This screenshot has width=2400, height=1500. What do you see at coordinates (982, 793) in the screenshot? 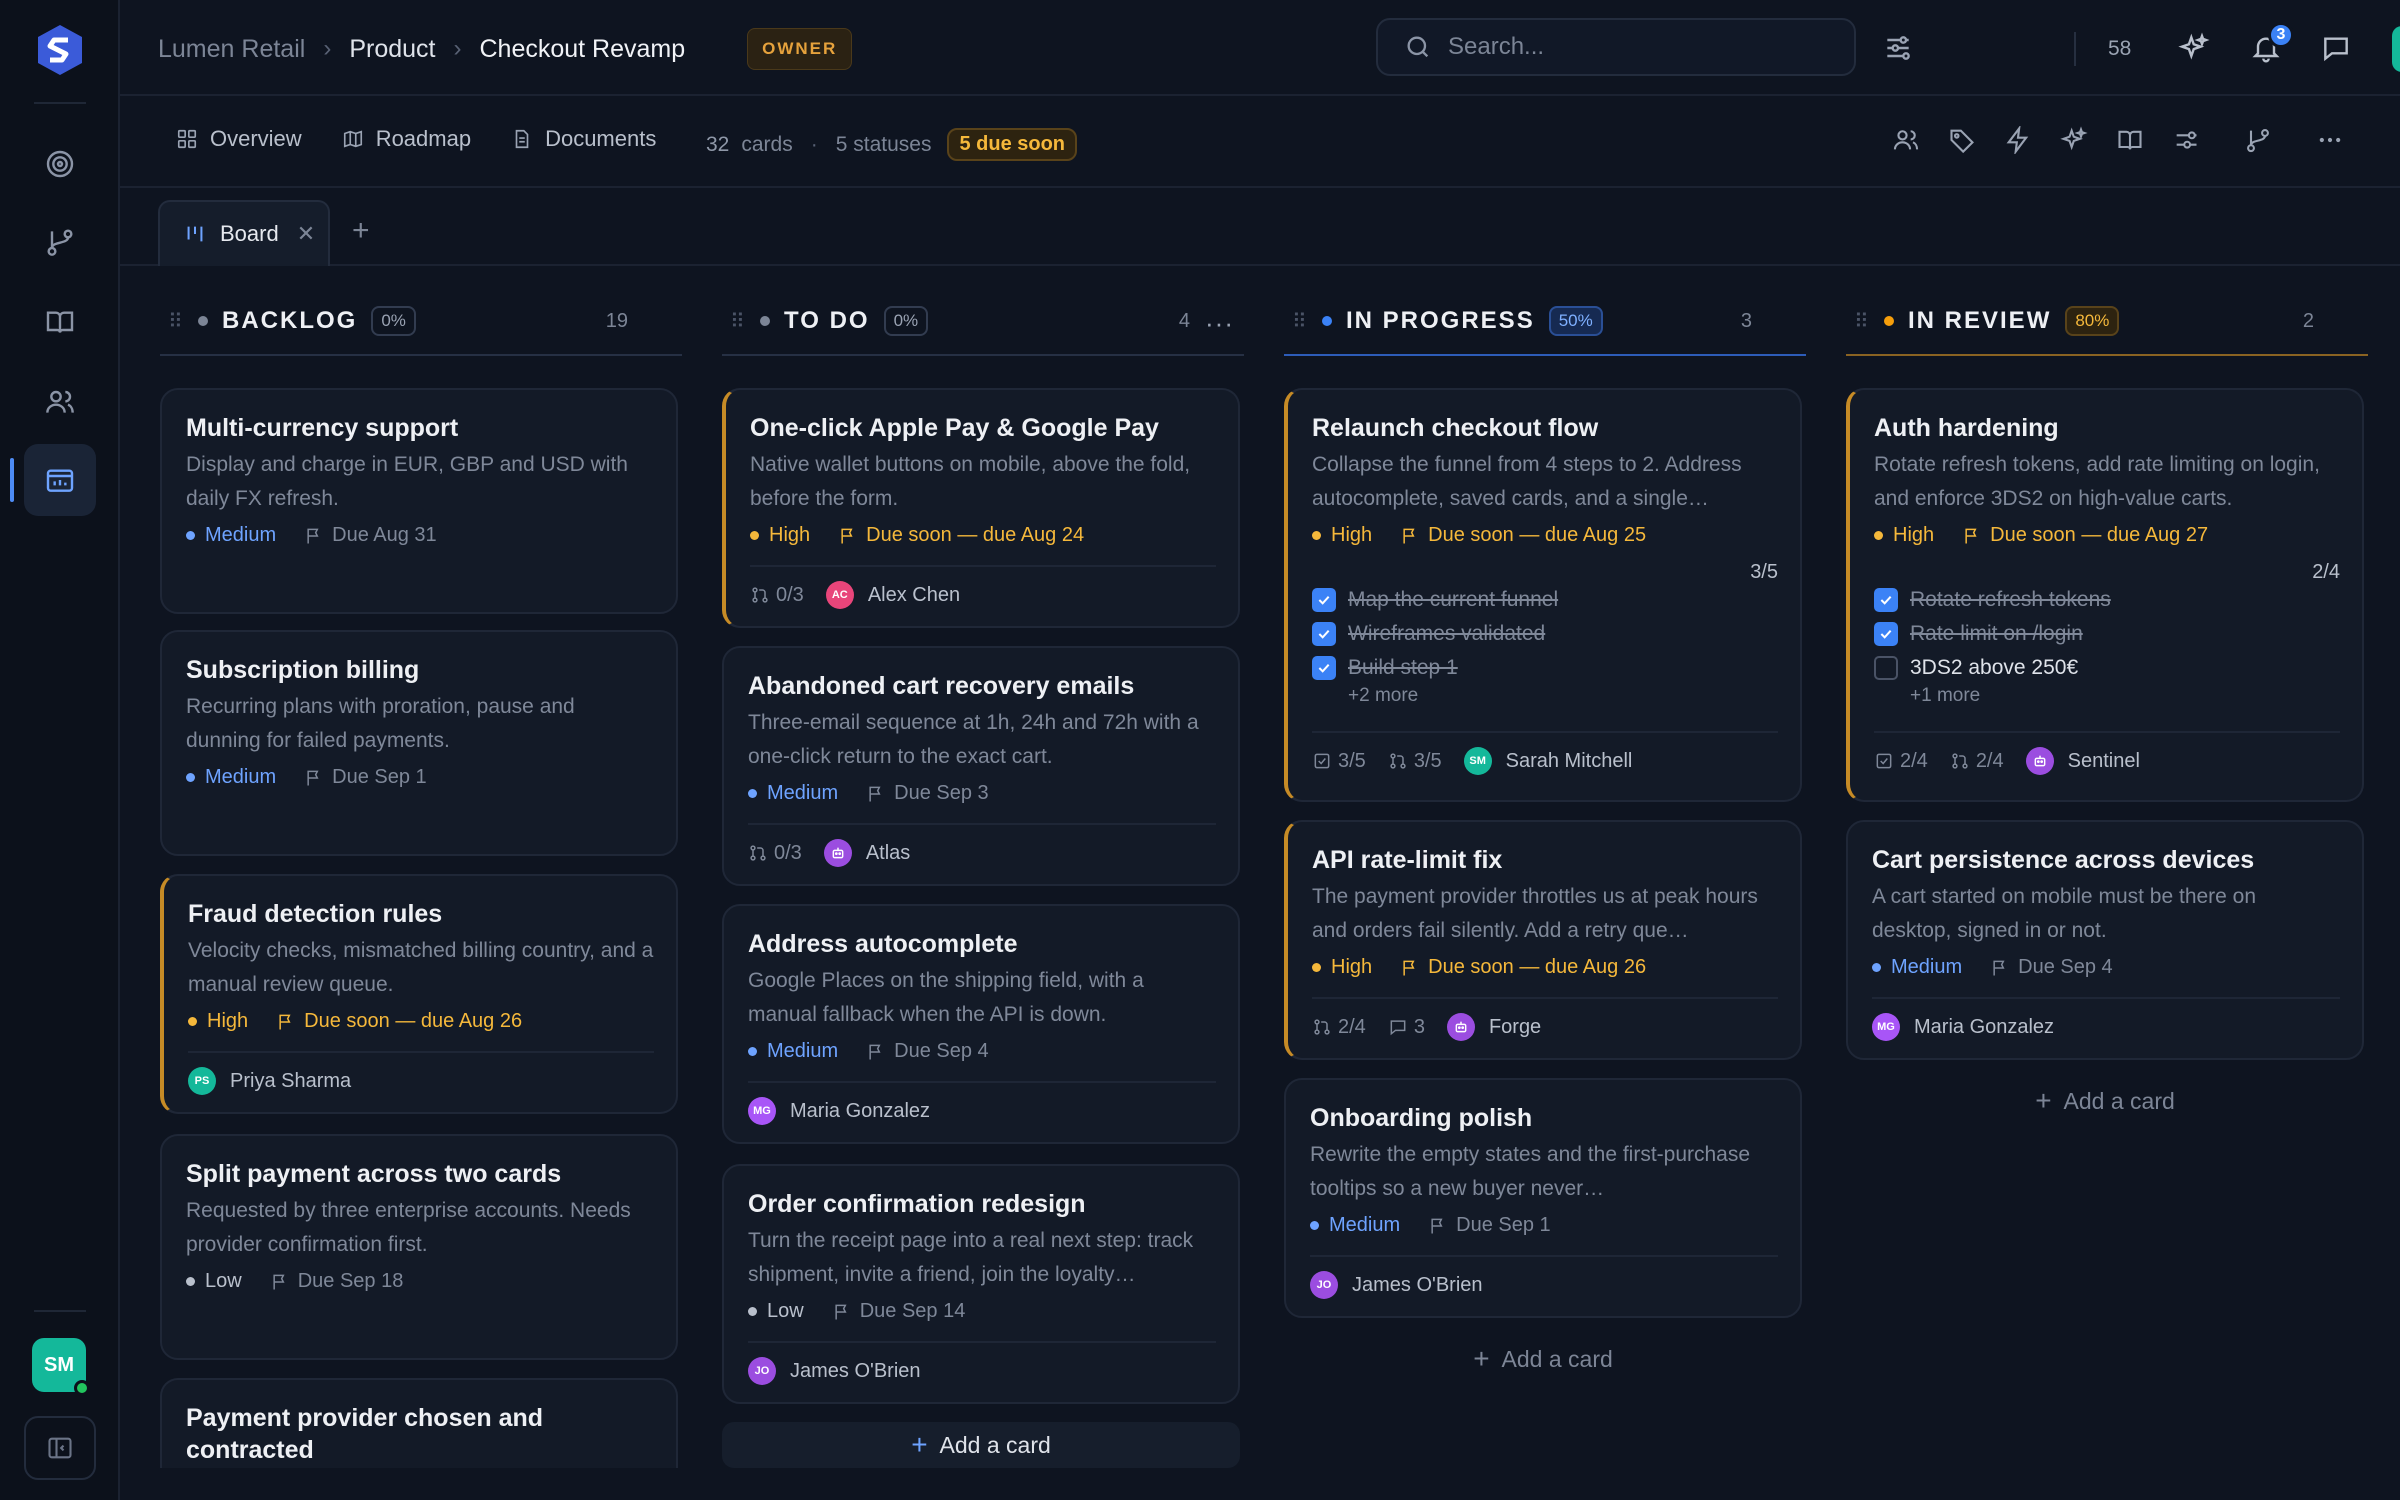
I see `card-meta: Medium Due Sep 3` at bounding box center [982, 793].